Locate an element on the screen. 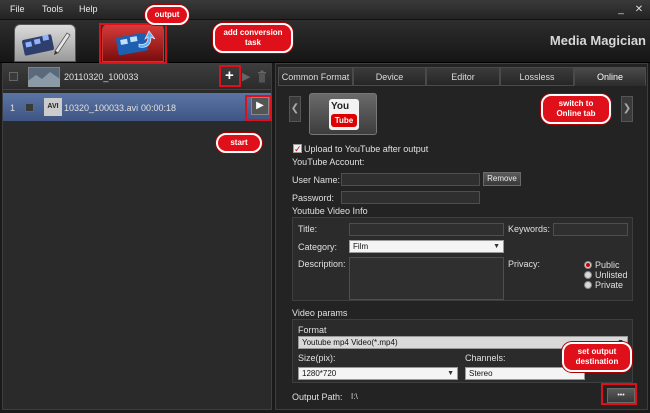 The height and width of the screenshot is (413, 650). task-index: 1 is located at coordinates (13, 108).